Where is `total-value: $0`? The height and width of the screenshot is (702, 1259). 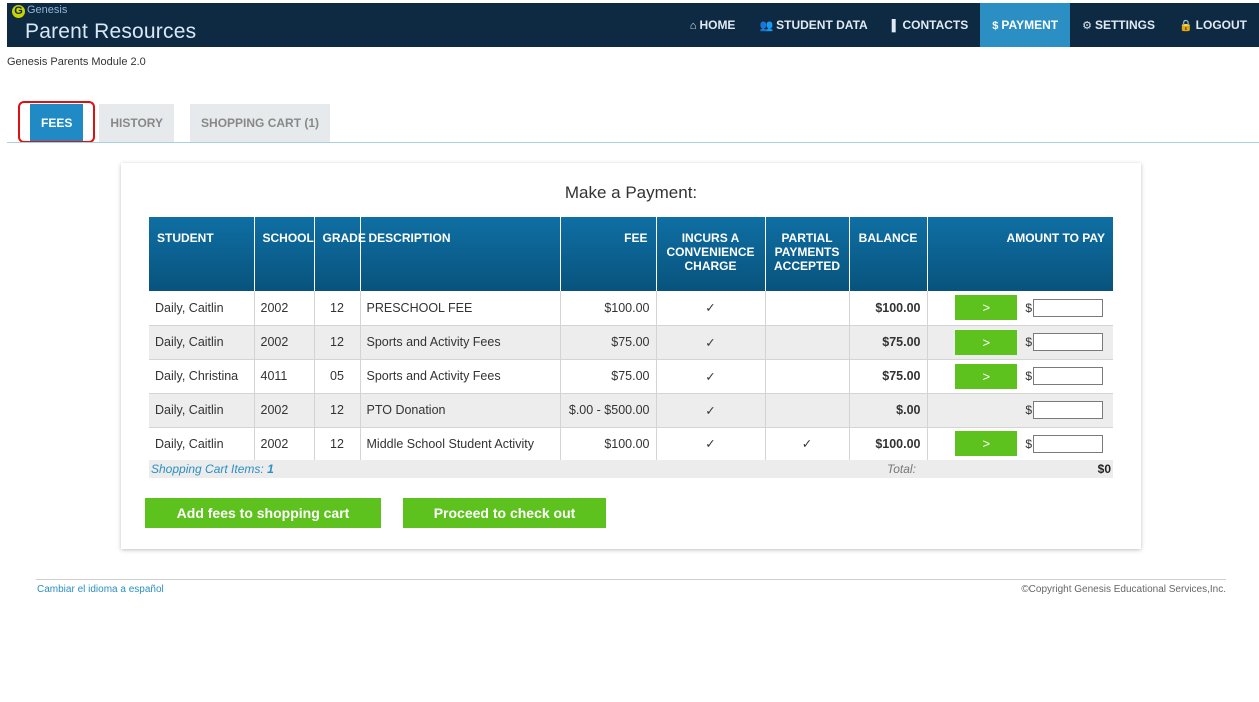 total-value: $0 is located at coordinates (1104, 469).